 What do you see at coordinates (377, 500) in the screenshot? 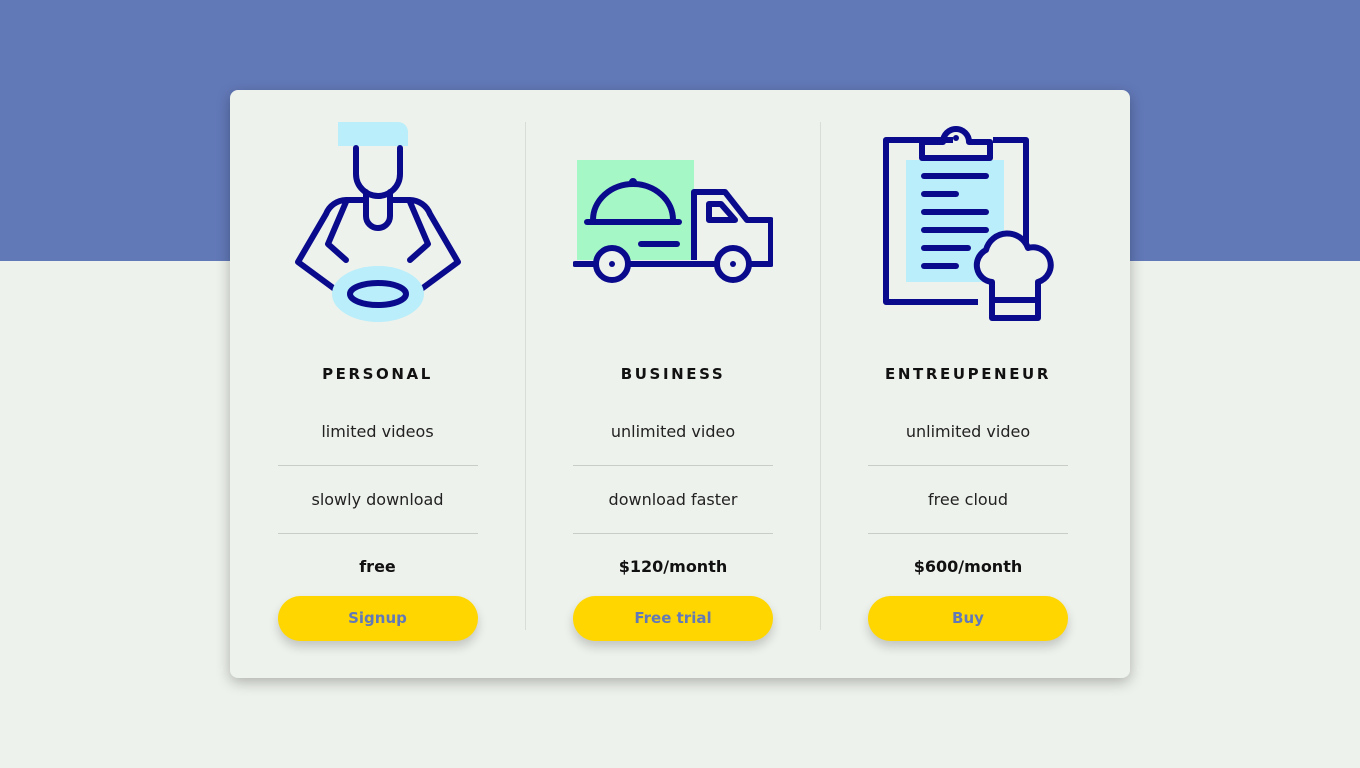
I see `plan-feature: slowly download` at bounding box center [377, 500].